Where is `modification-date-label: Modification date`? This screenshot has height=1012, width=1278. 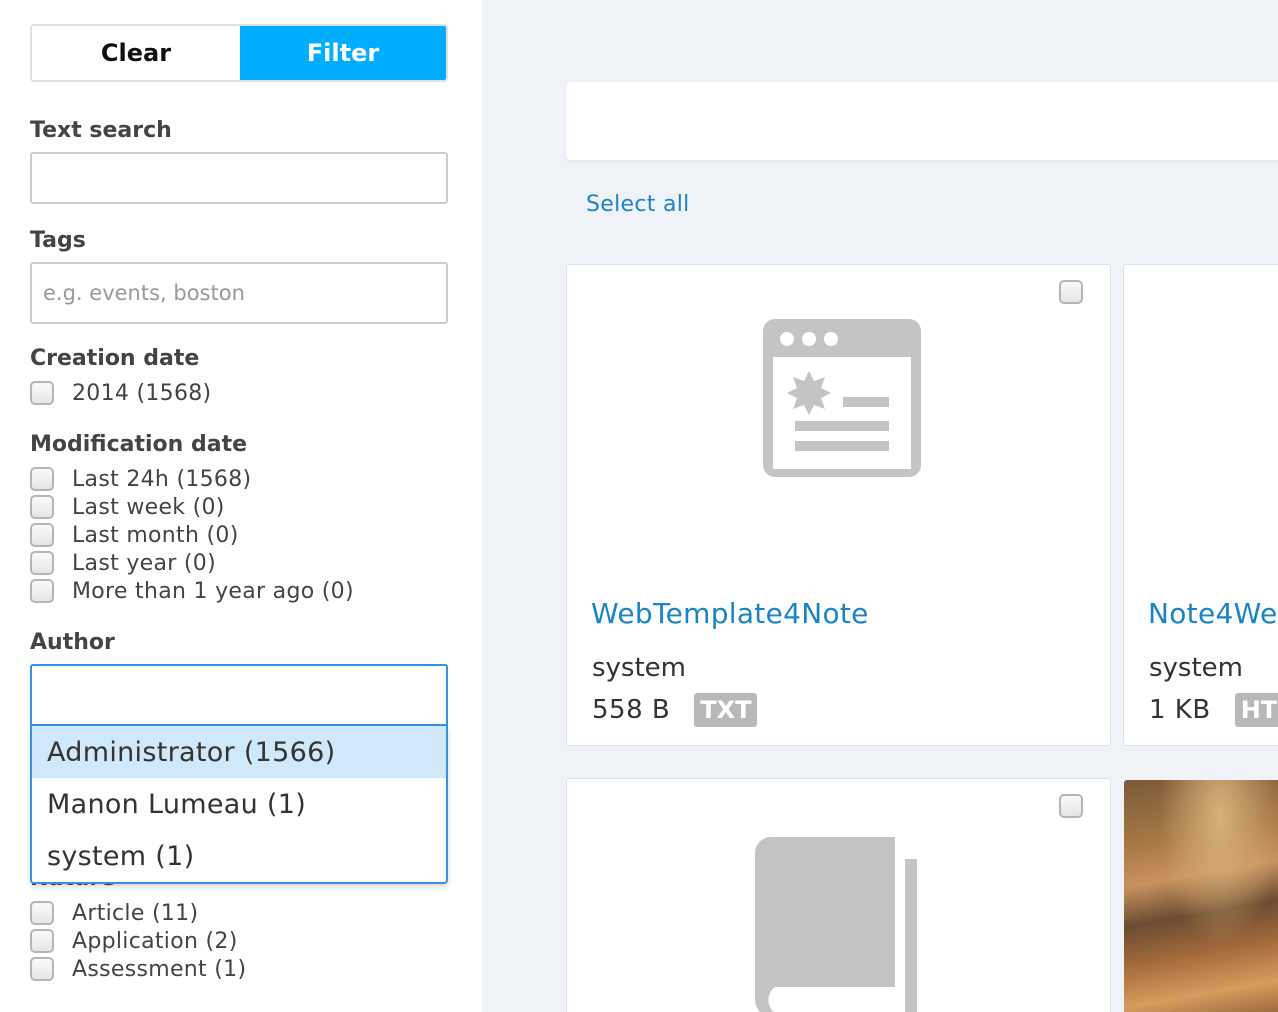 modification-date-label: Modification date is located at coordinates (139, 444).